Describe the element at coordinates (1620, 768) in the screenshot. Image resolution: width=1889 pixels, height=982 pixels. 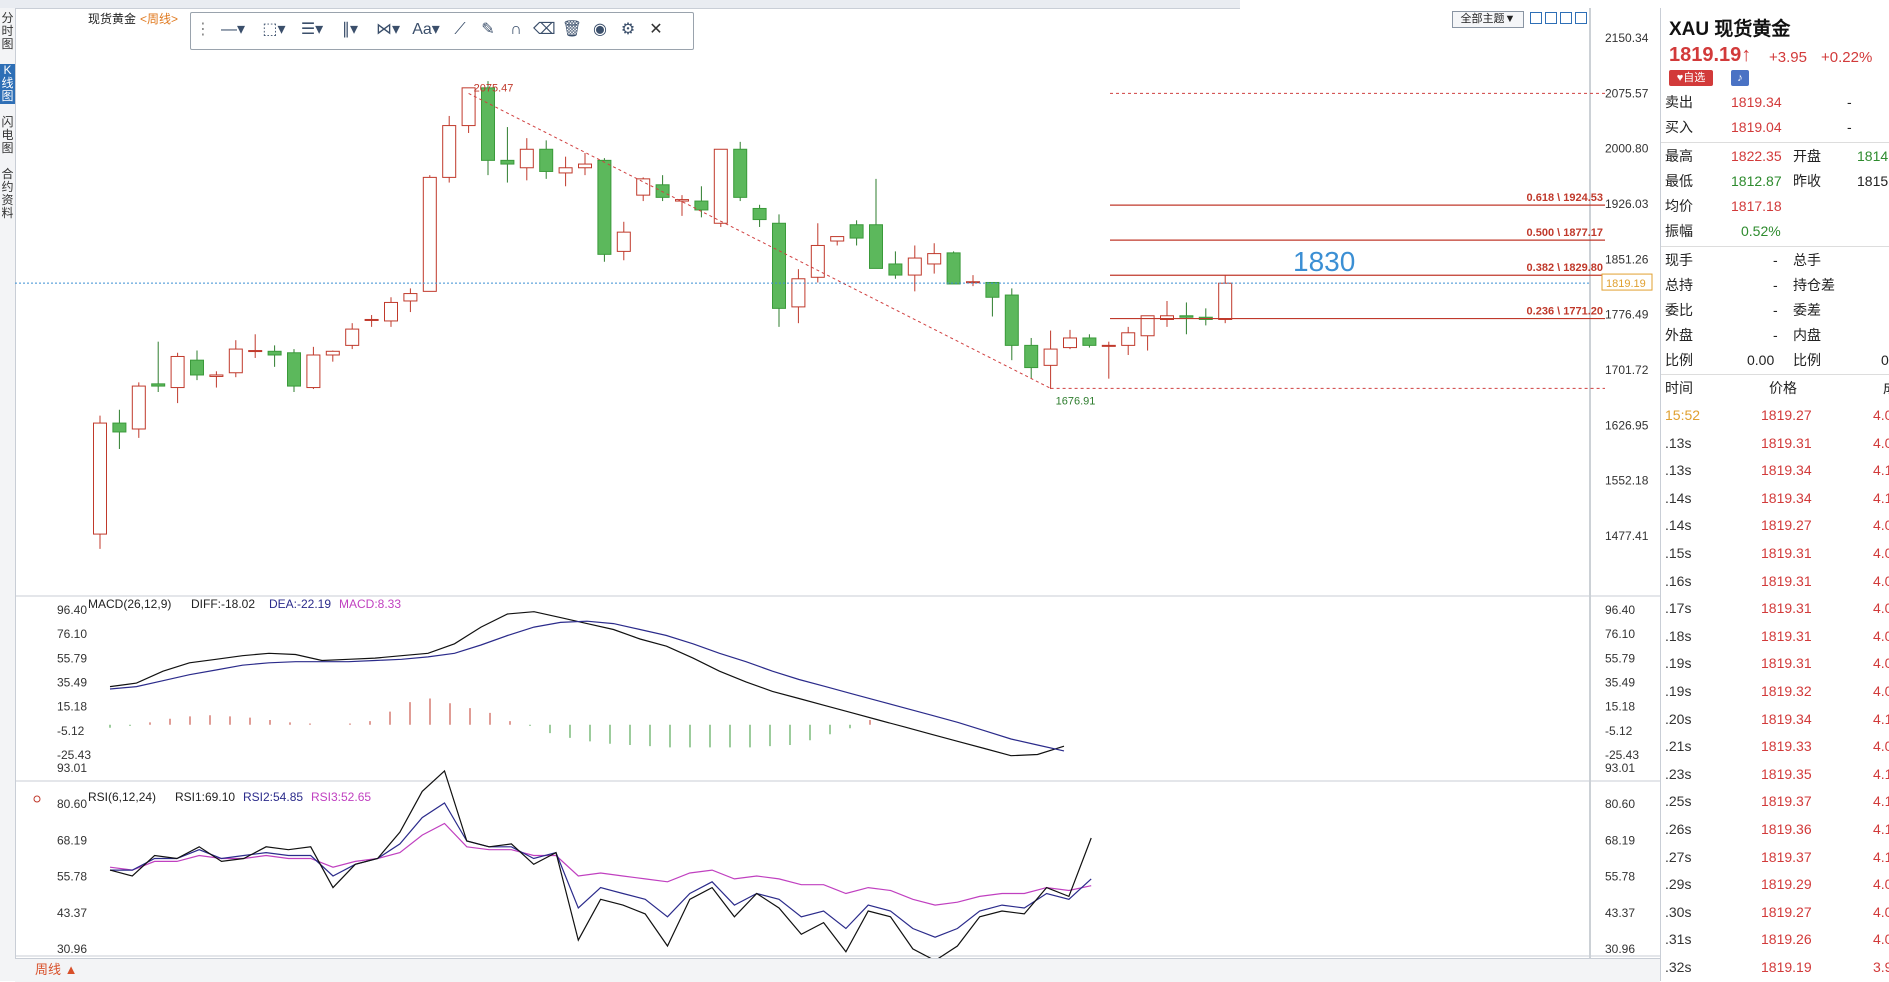
I see `rsi-axis-label: 93.01` at that location.